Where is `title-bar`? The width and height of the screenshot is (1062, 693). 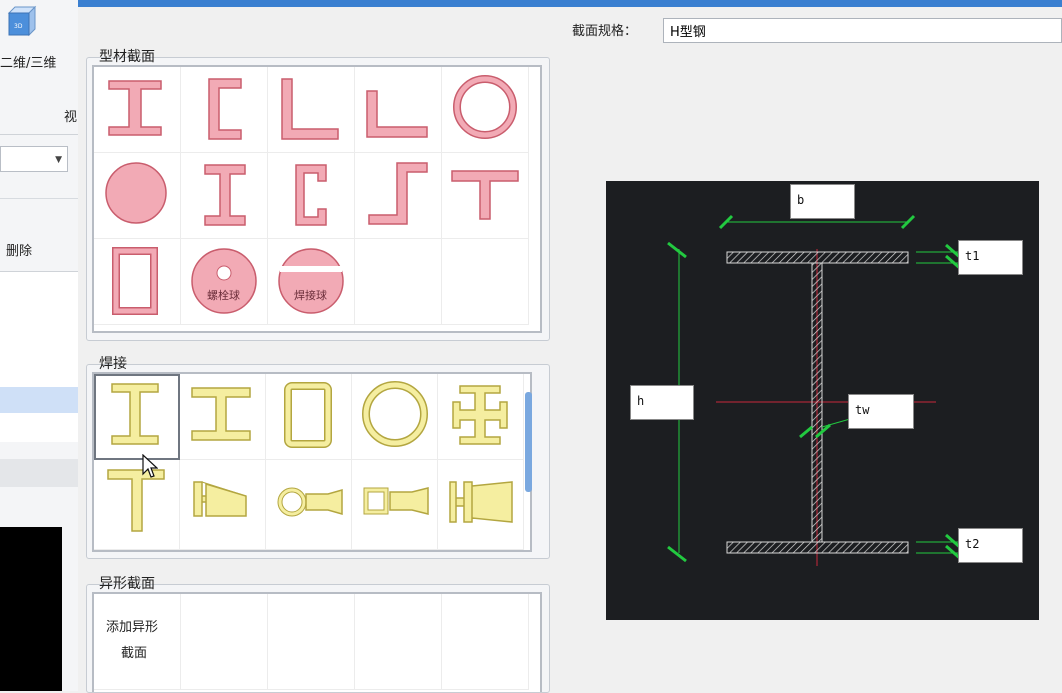 title-bar is located at coordinates (570, 3).